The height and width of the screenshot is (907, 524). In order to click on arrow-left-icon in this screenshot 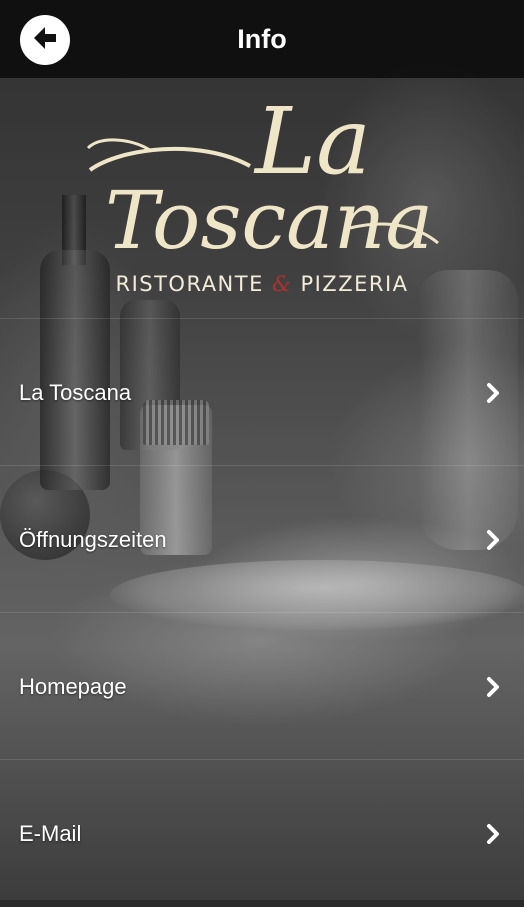, I will do `click(45, 40)`.